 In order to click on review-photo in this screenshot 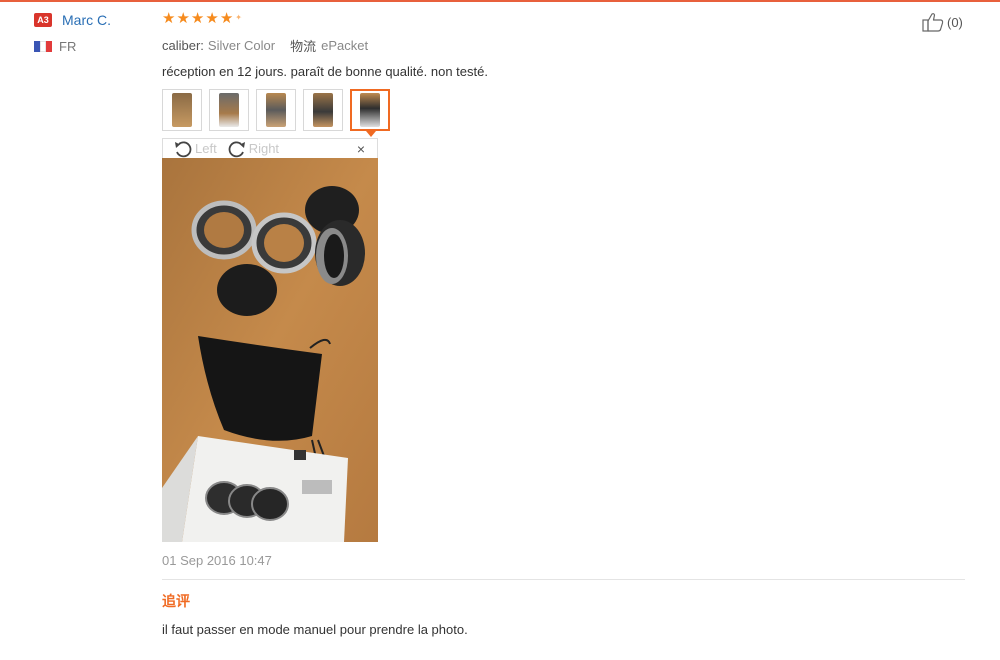, I will do `click(270, 350)`.